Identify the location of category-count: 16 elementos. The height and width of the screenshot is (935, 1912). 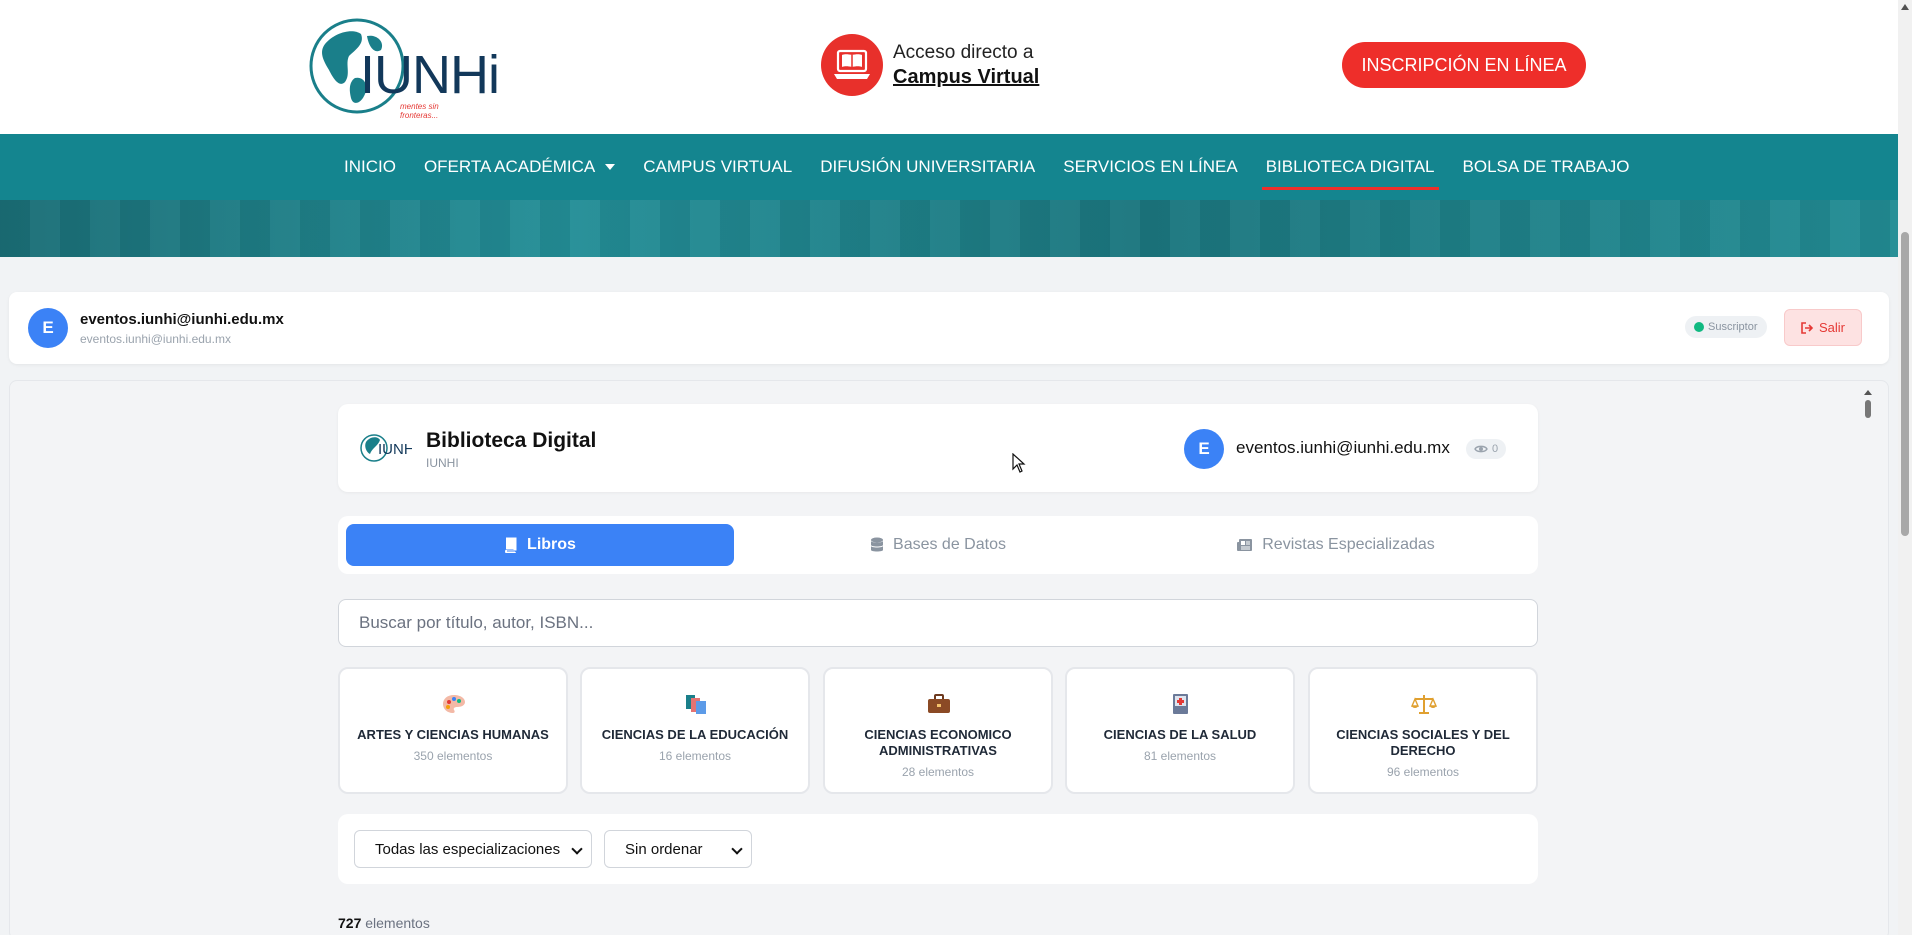
(695, 756).